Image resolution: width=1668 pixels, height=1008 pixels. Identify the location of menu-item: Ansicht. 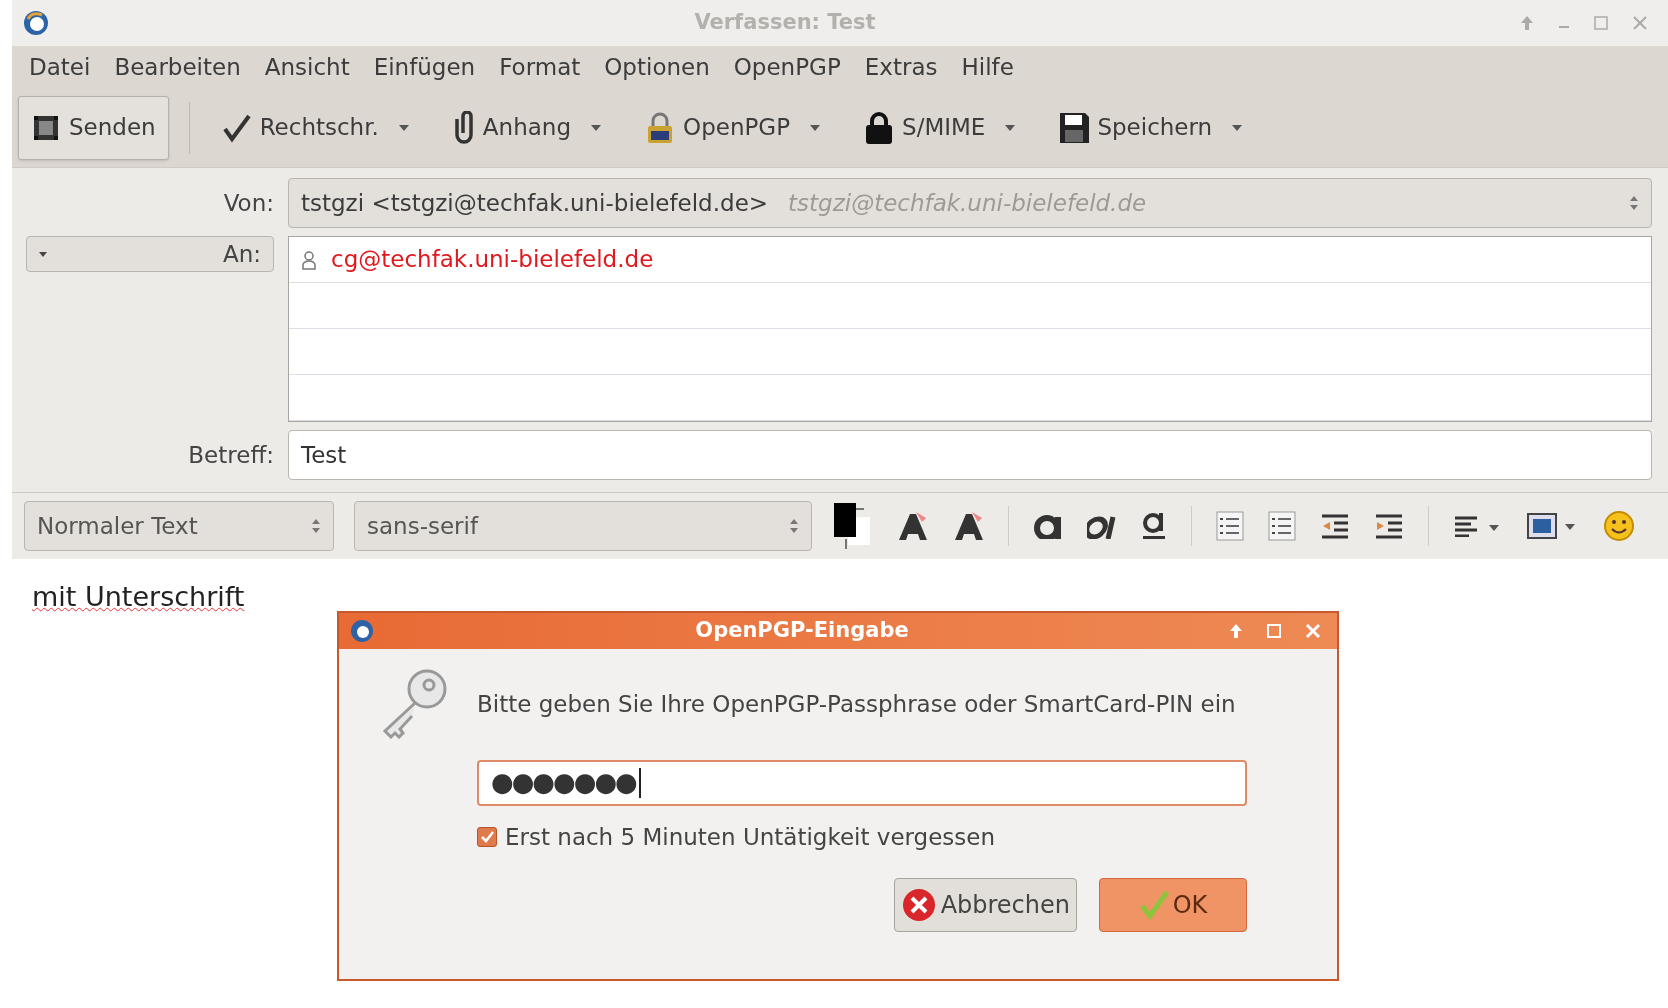
(307, 67).